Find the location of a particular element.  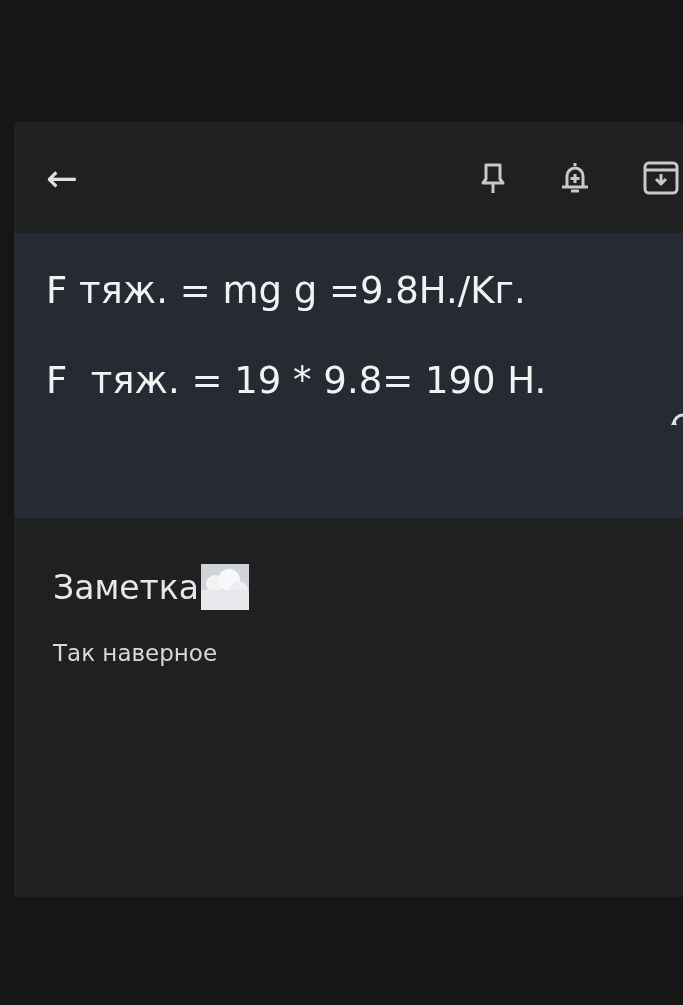

back-button: ← is located at coordinates (62, 177).